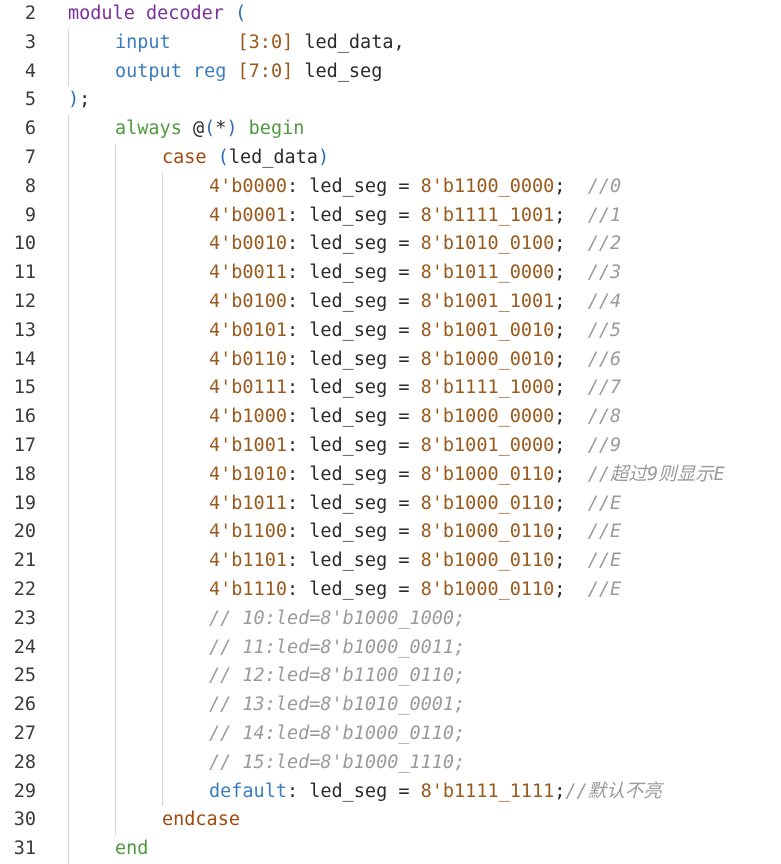 The image size is (781, 864). I want to click on code-text: 4'b0000: led_seg = 8'b1100_0000; //0, so click(415, 187).